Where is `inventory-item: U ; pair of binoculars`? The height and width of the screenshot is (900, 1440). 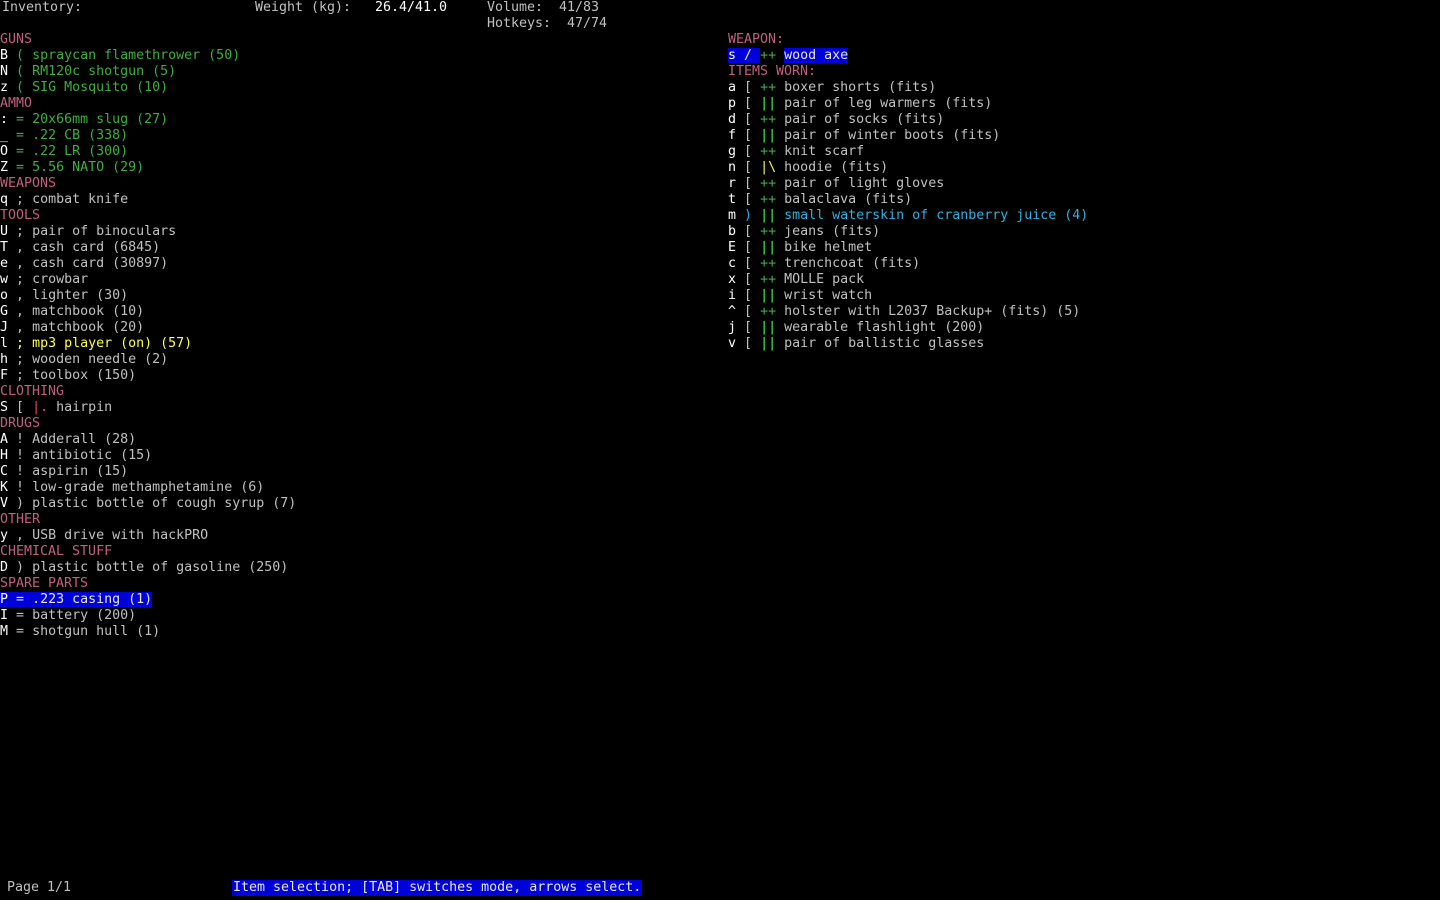 inventory-item: U ; pair of binoculars is located at coordinates (88, 232).